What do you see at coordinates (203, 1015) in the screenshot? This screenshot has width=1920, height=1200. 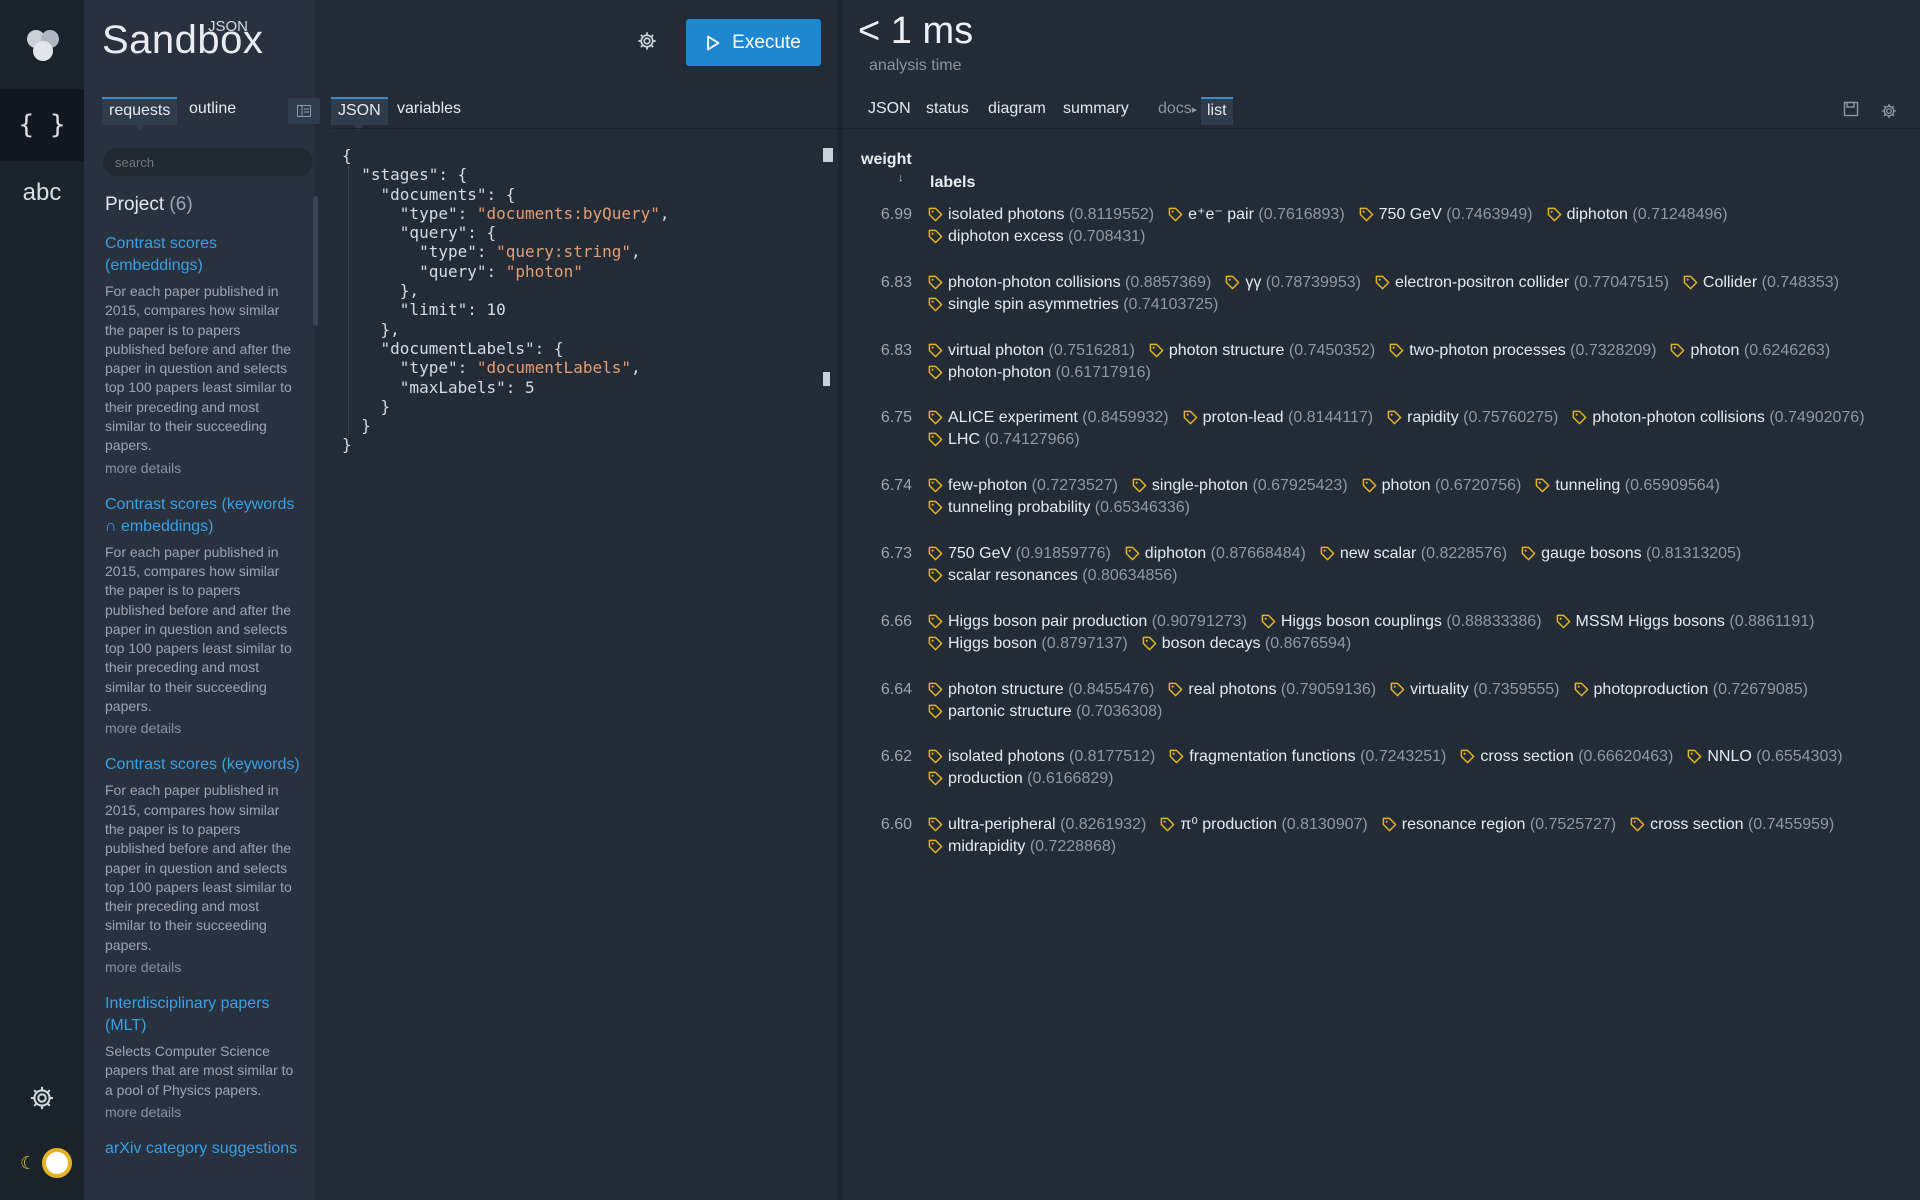 I see `request-title: Interdisciplinary papers (MLT)` at bounding box center [203, 1015].